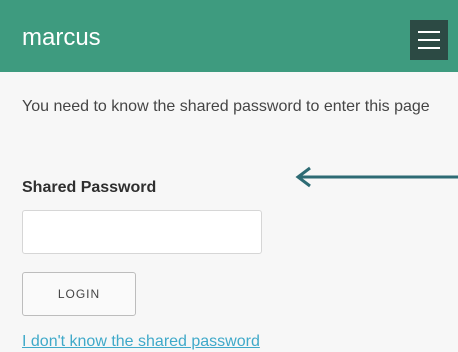 The width and height of the screenshot is (458, 352). What do you see at coordinates (142, 232) in the screenshot?
I see `shared-password-input` at bounding box center [142, 232].